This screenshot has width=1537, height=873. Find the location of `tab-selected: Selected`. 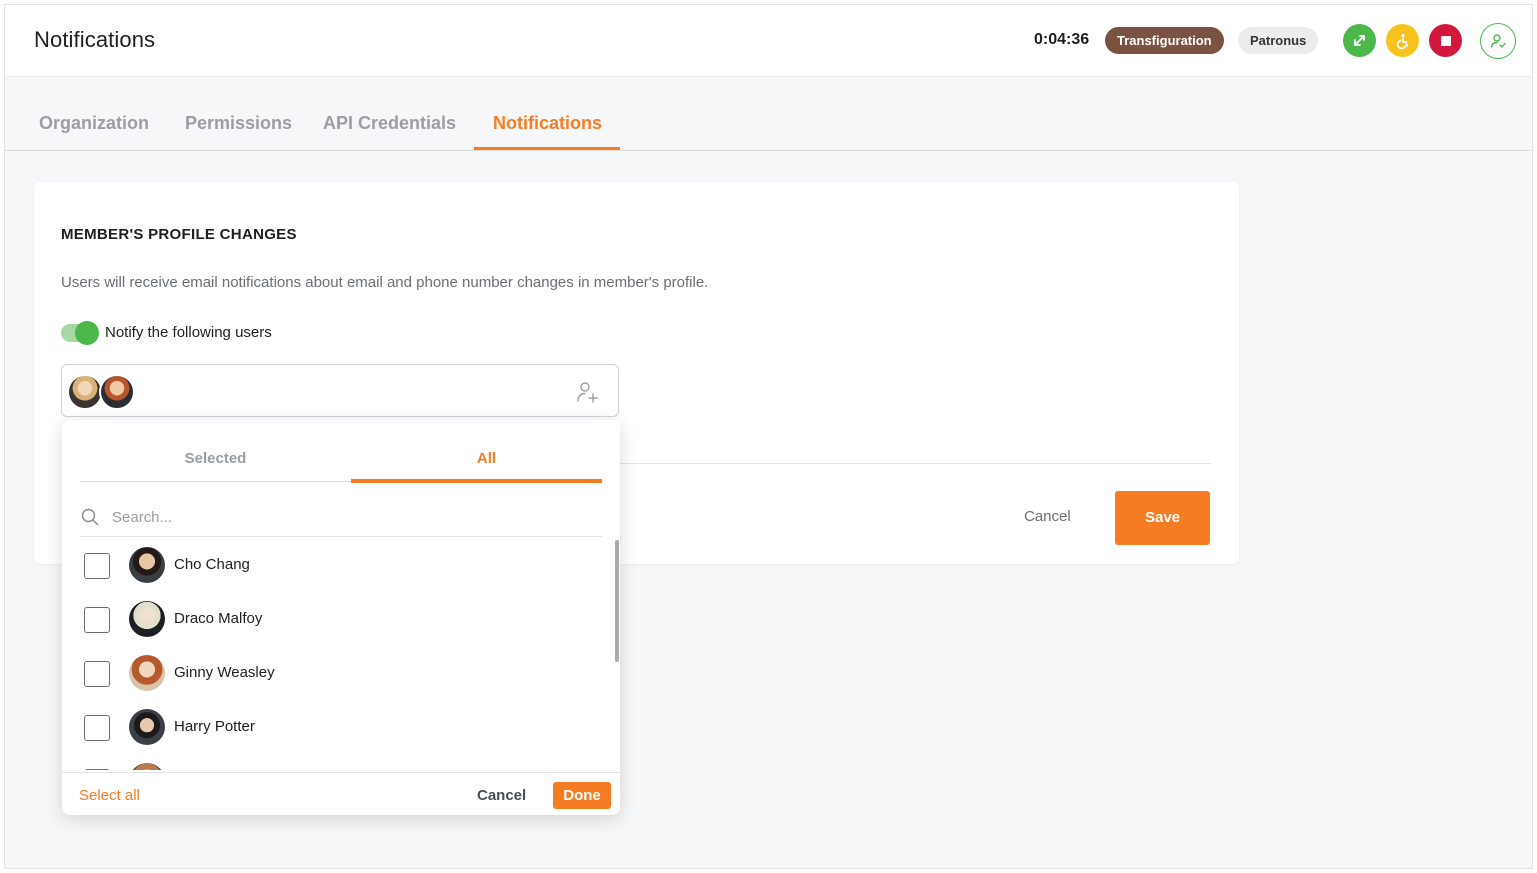

tab-selected: Selected is located at coordinates (215, 458).